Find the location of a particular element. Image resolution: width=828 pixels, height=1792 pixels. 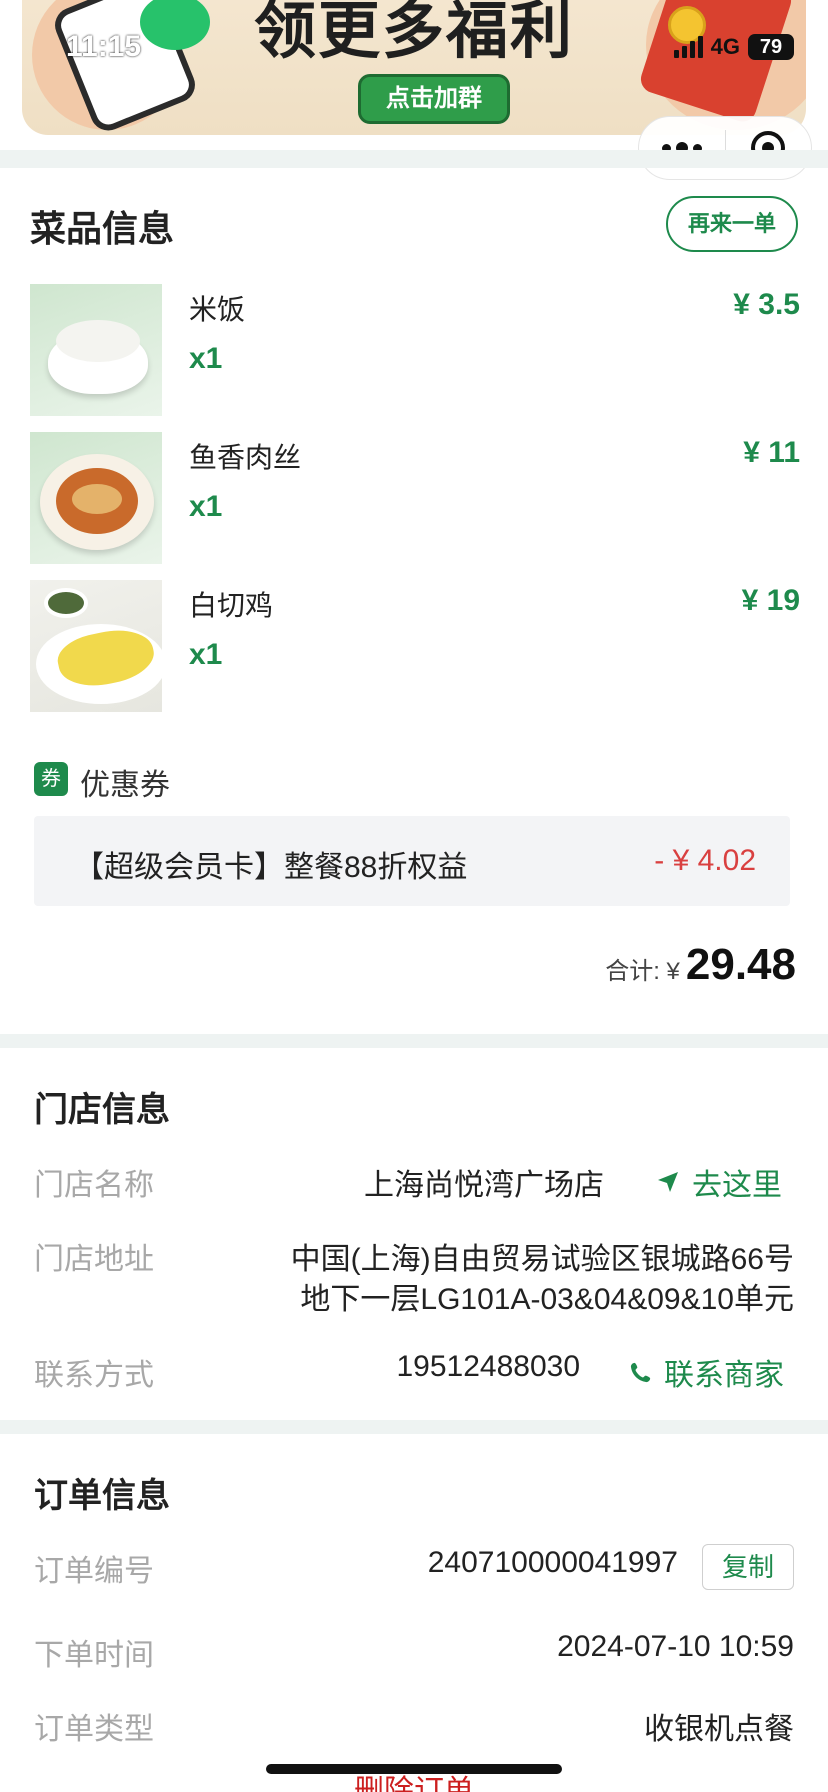

order-type-value: 收银机点餐 is located at coordinates (719, 1729).